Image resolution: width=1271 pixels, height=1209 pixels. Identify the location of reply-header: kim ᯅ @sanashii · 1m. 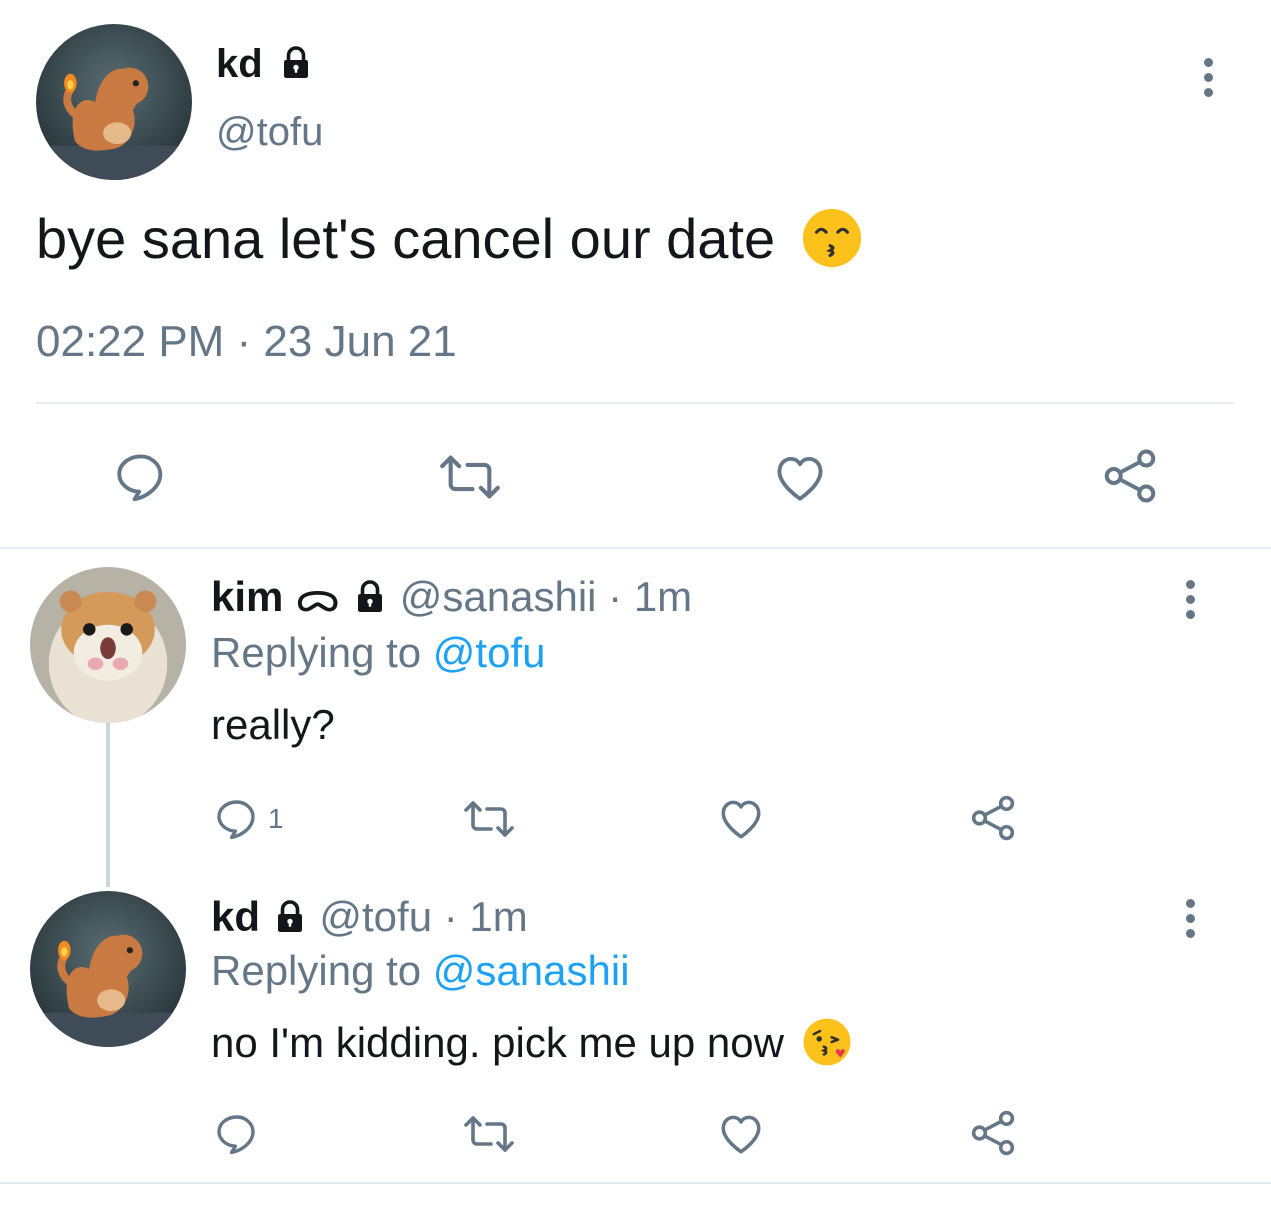
(451, 597).